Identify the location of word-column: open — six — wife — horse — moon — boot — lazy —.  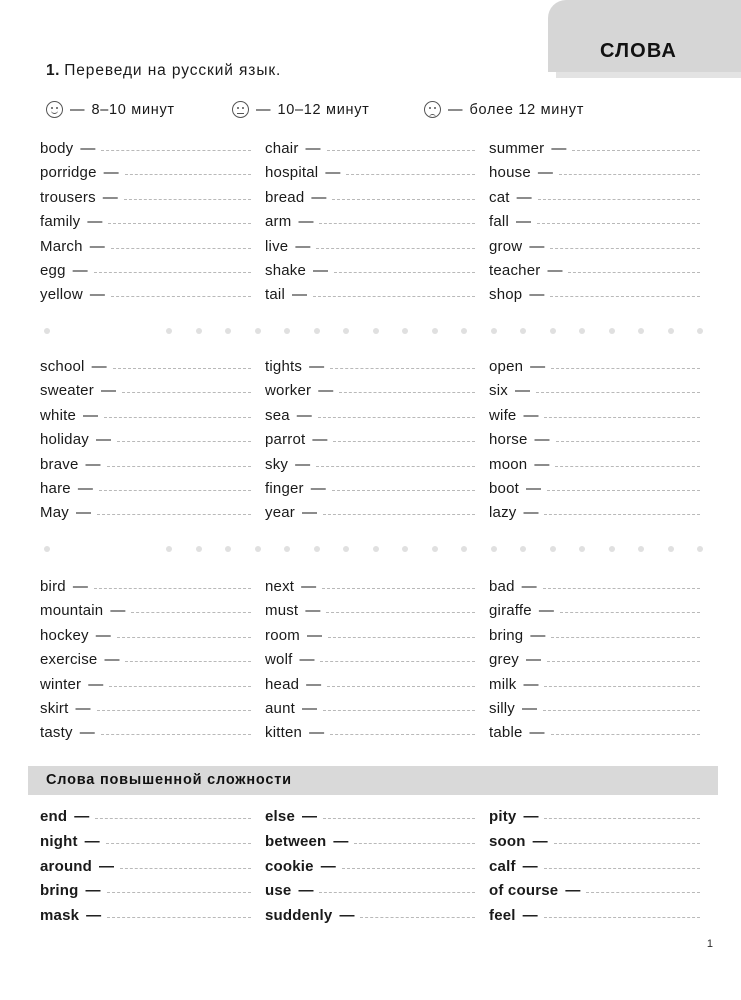
(601, 443).